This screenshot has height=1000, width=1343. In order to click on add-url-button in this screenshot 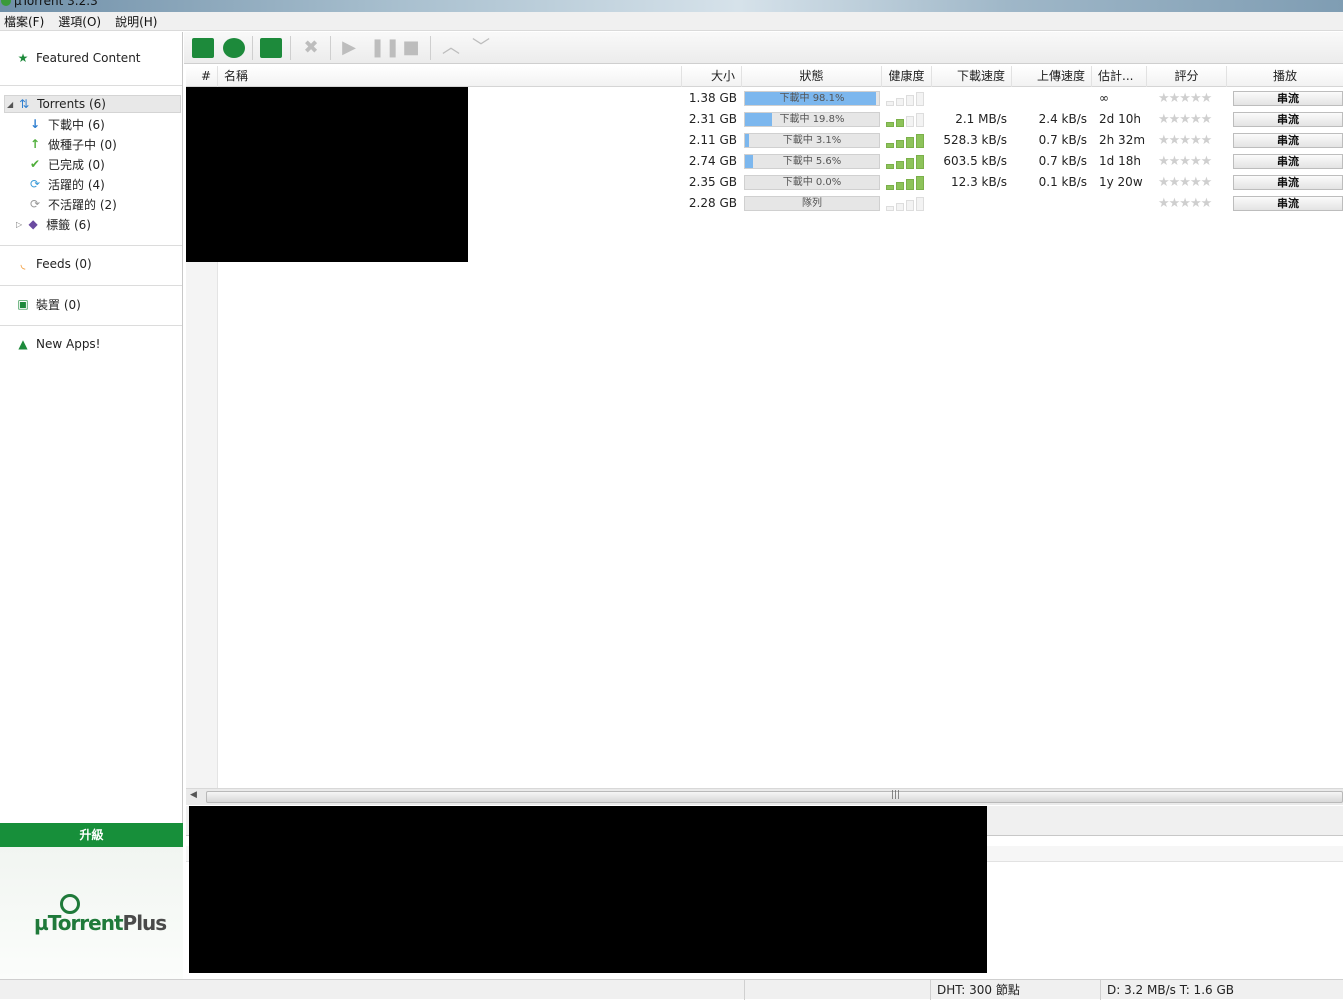, I will do `click(234, 48)`.